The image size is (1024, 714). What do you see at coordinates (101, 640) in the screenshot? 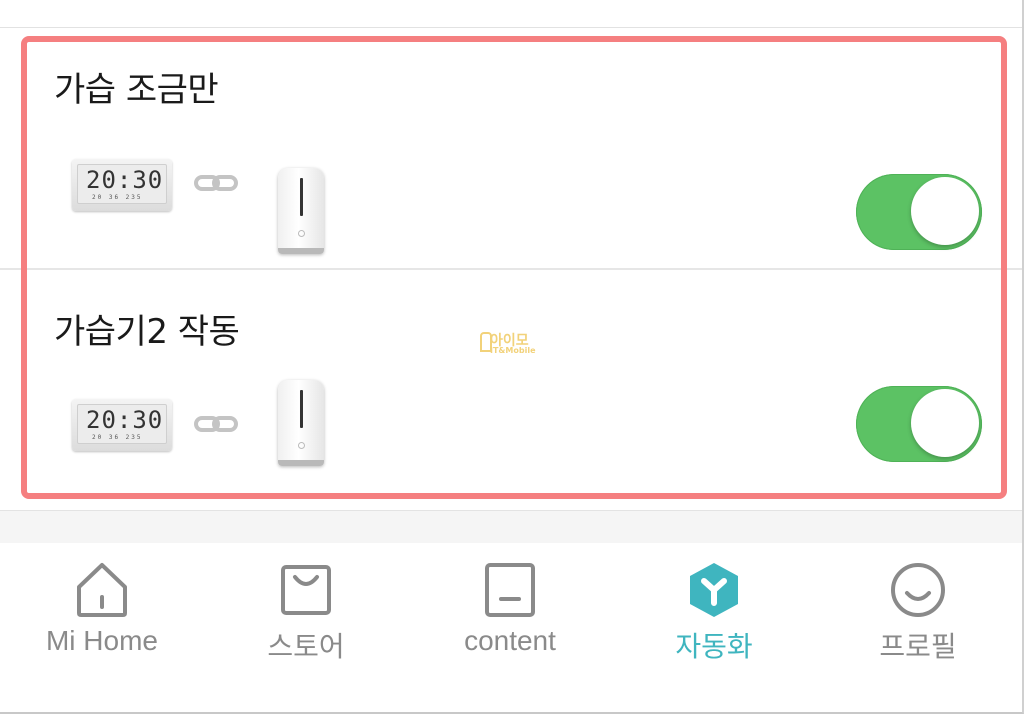
I see `tab-label: Mi Home` at bounding box center [101, 640].